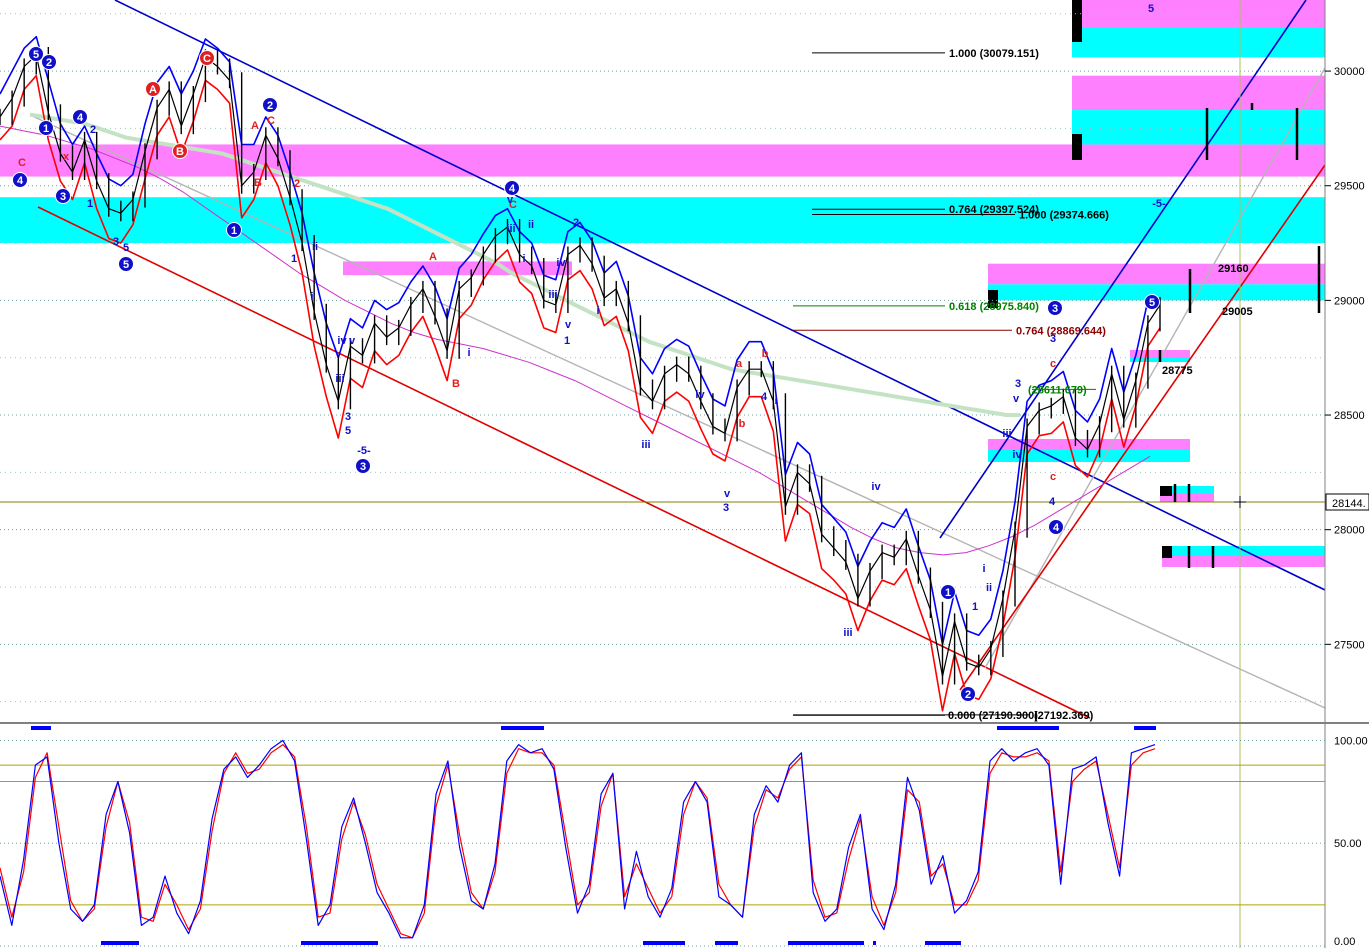 The width and height of the screenshot is (1369, 948). What do you see at coordinates (994, 54) in the screenshot?
I see `fib-level-label: 1.000 (30079.151)` at bounding box center [994, 54].